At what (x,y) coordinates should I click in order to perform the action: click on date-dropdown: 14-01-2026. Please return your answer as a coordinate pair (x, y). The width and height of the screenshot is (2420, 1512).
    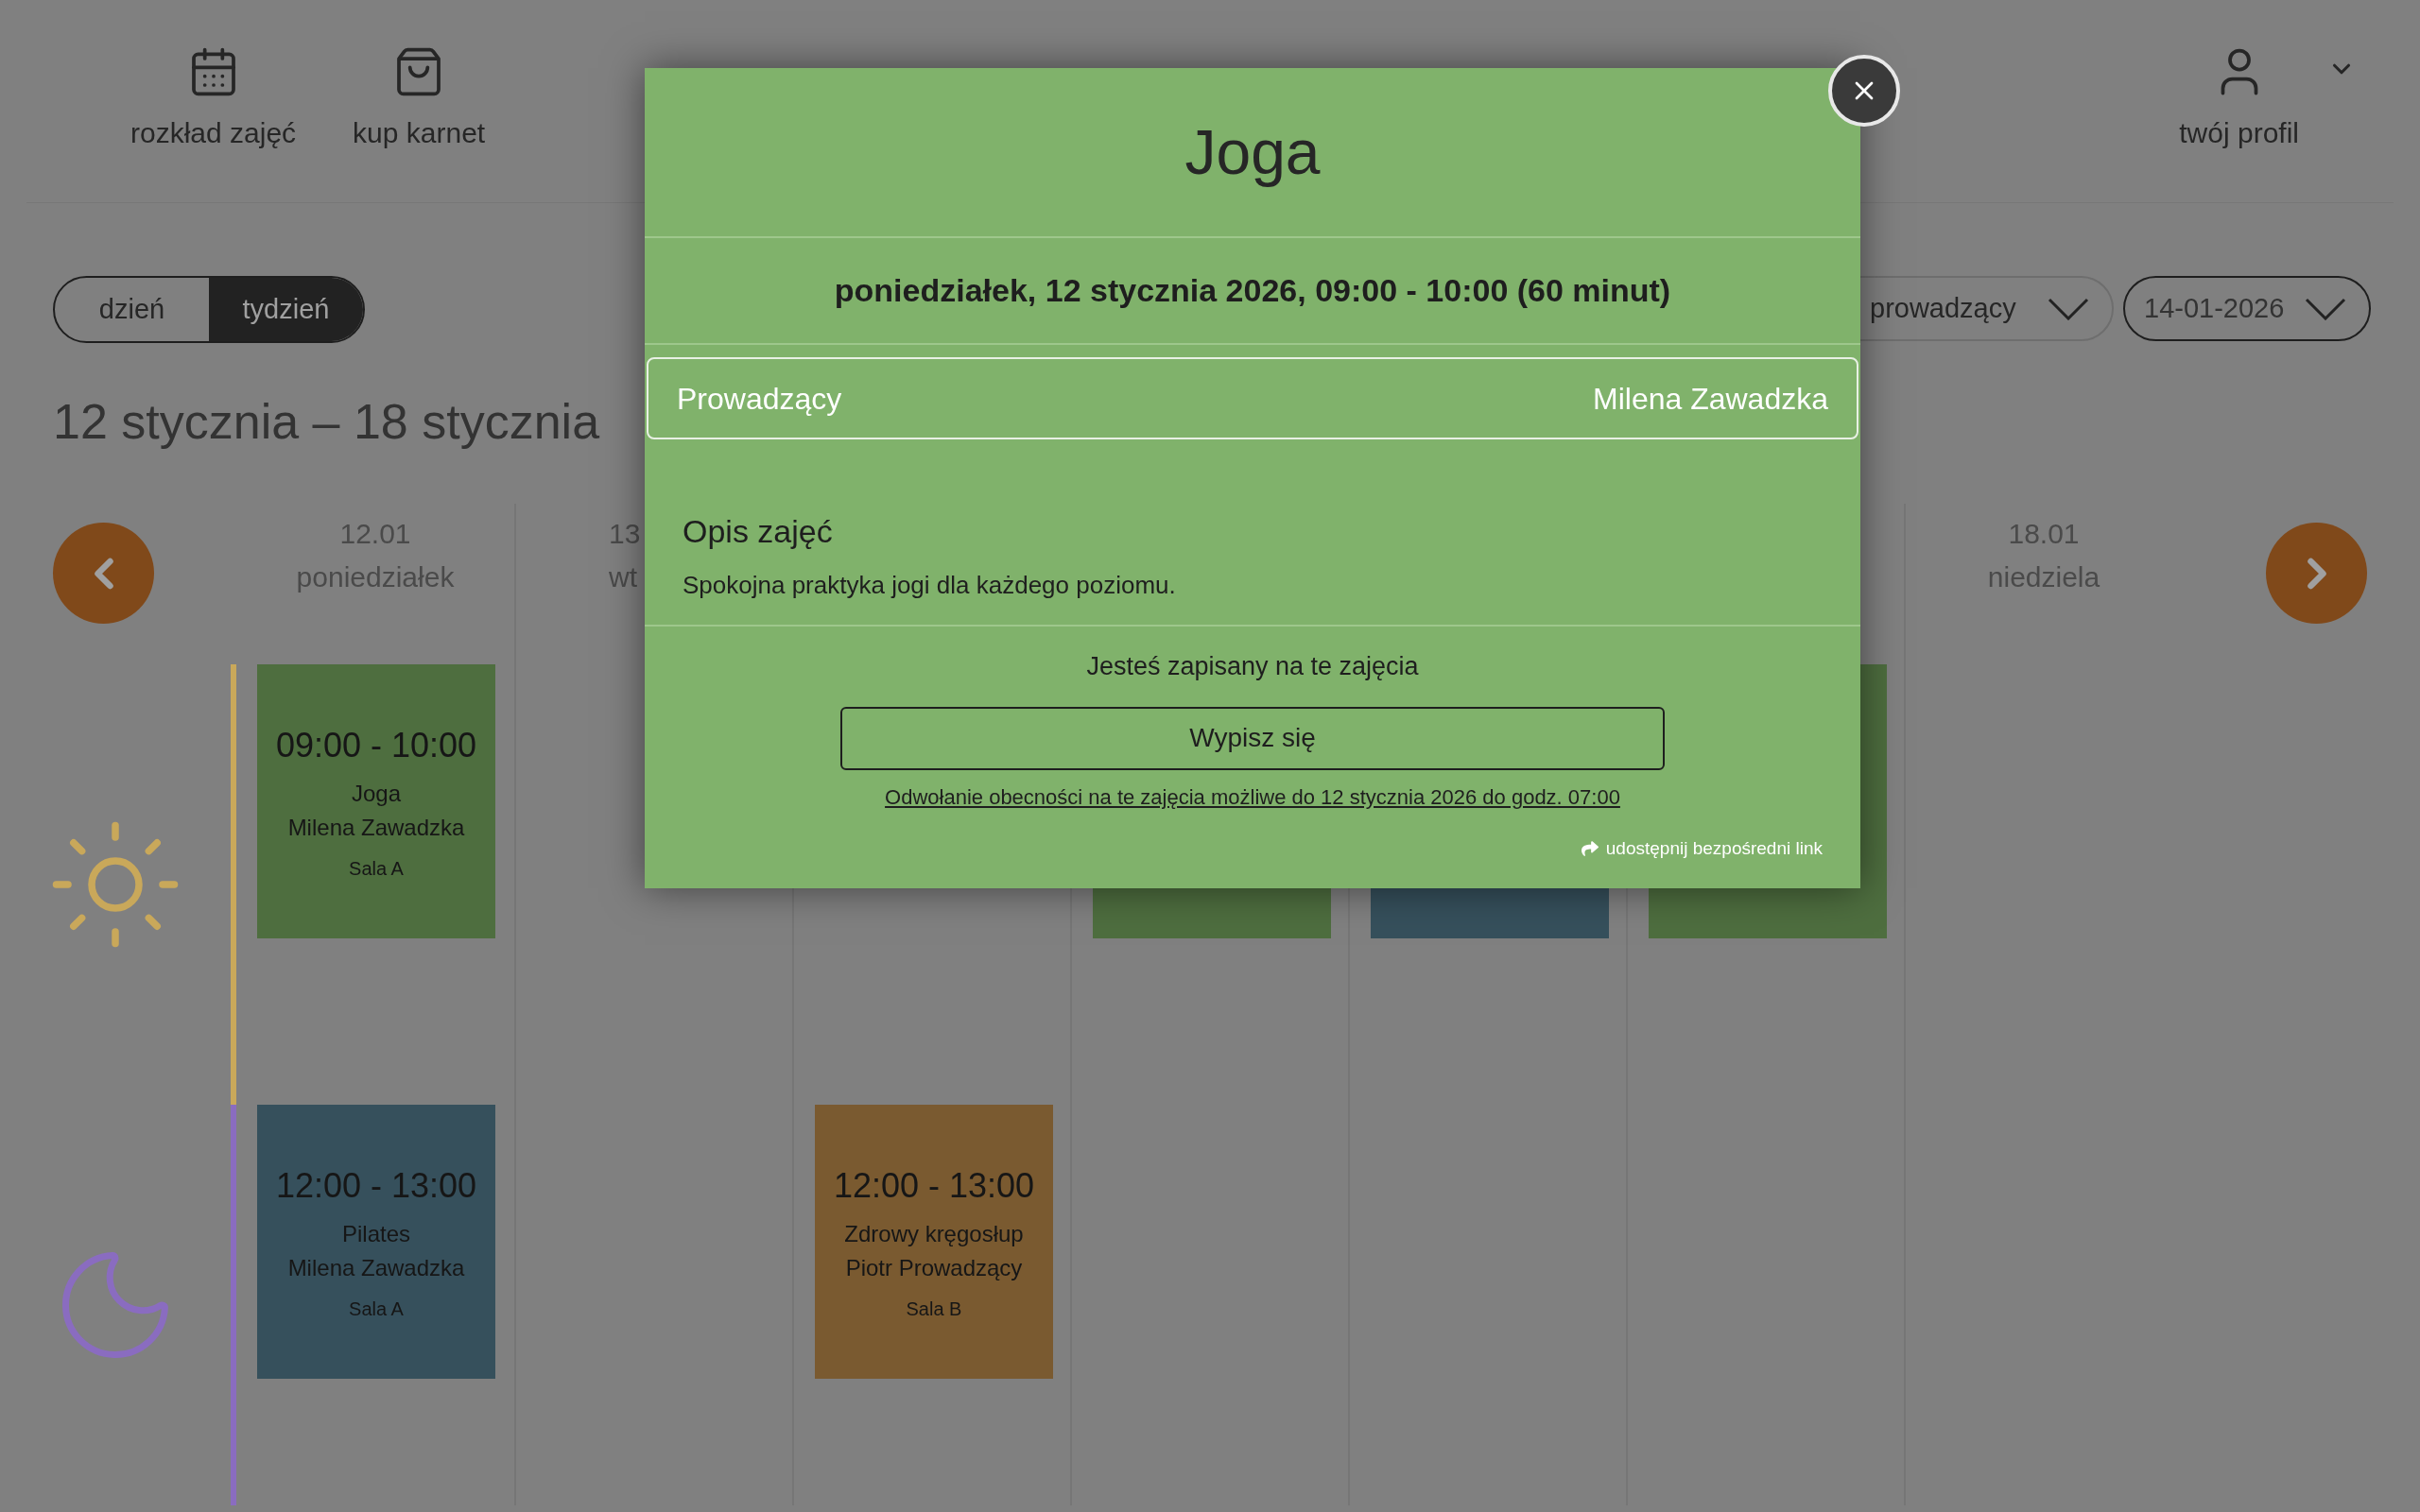
    Looking at the image, I should click on (2247, 308).